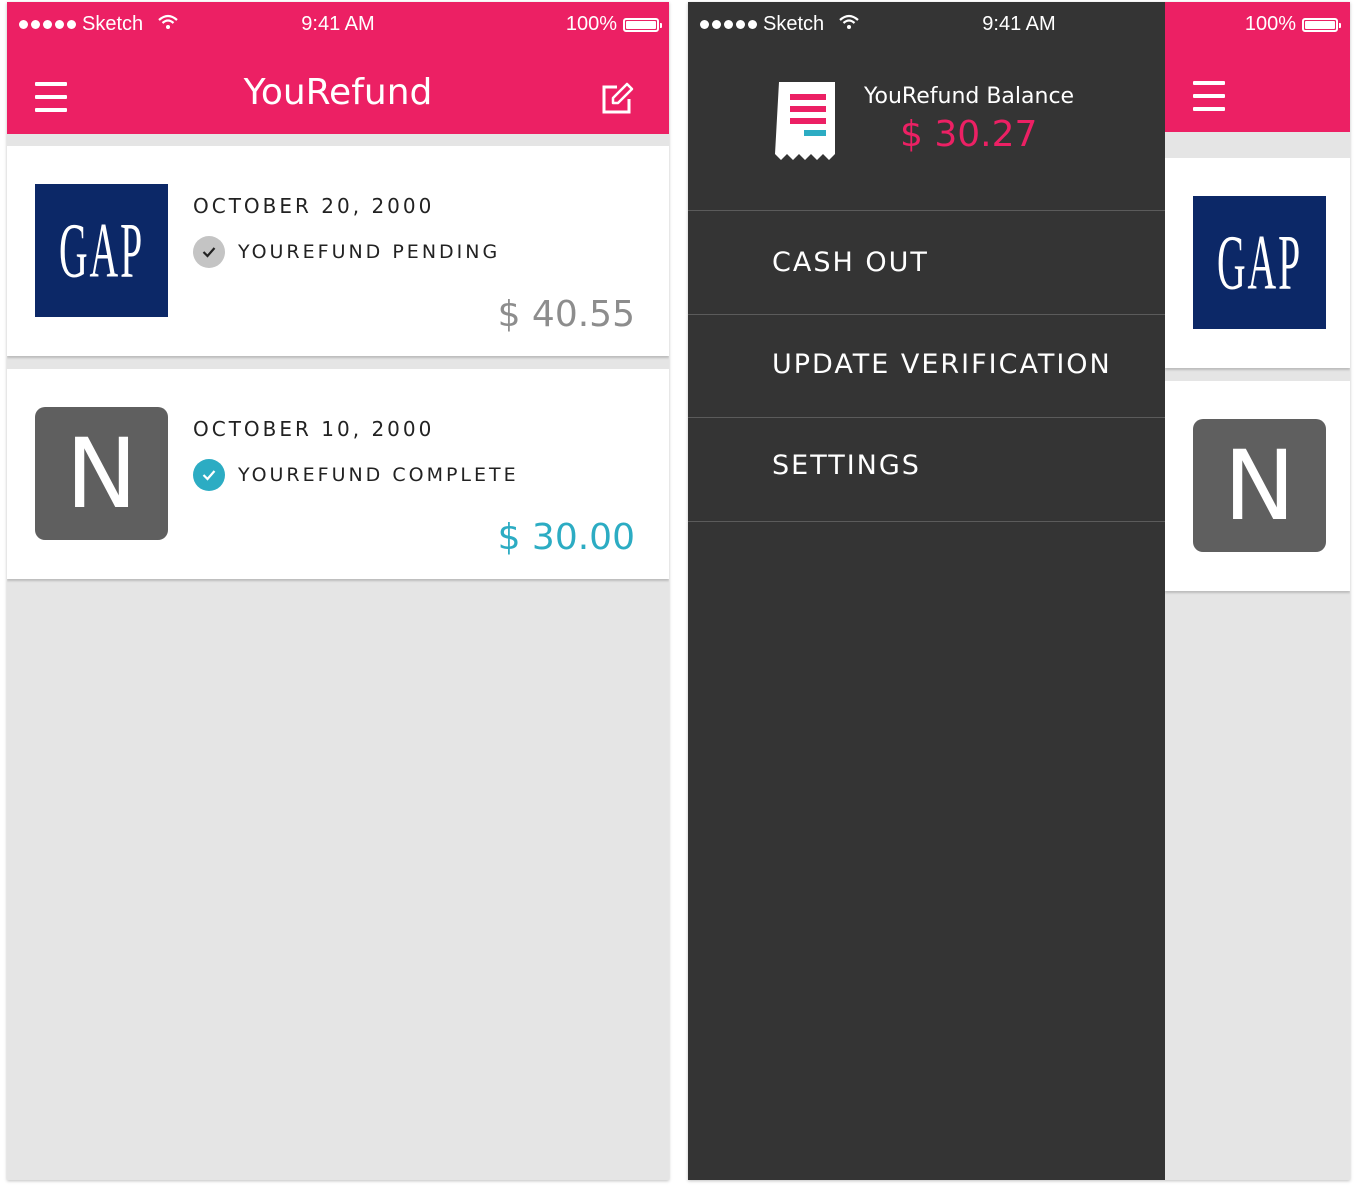  I want to click on edit-icon, so click(617, 99).